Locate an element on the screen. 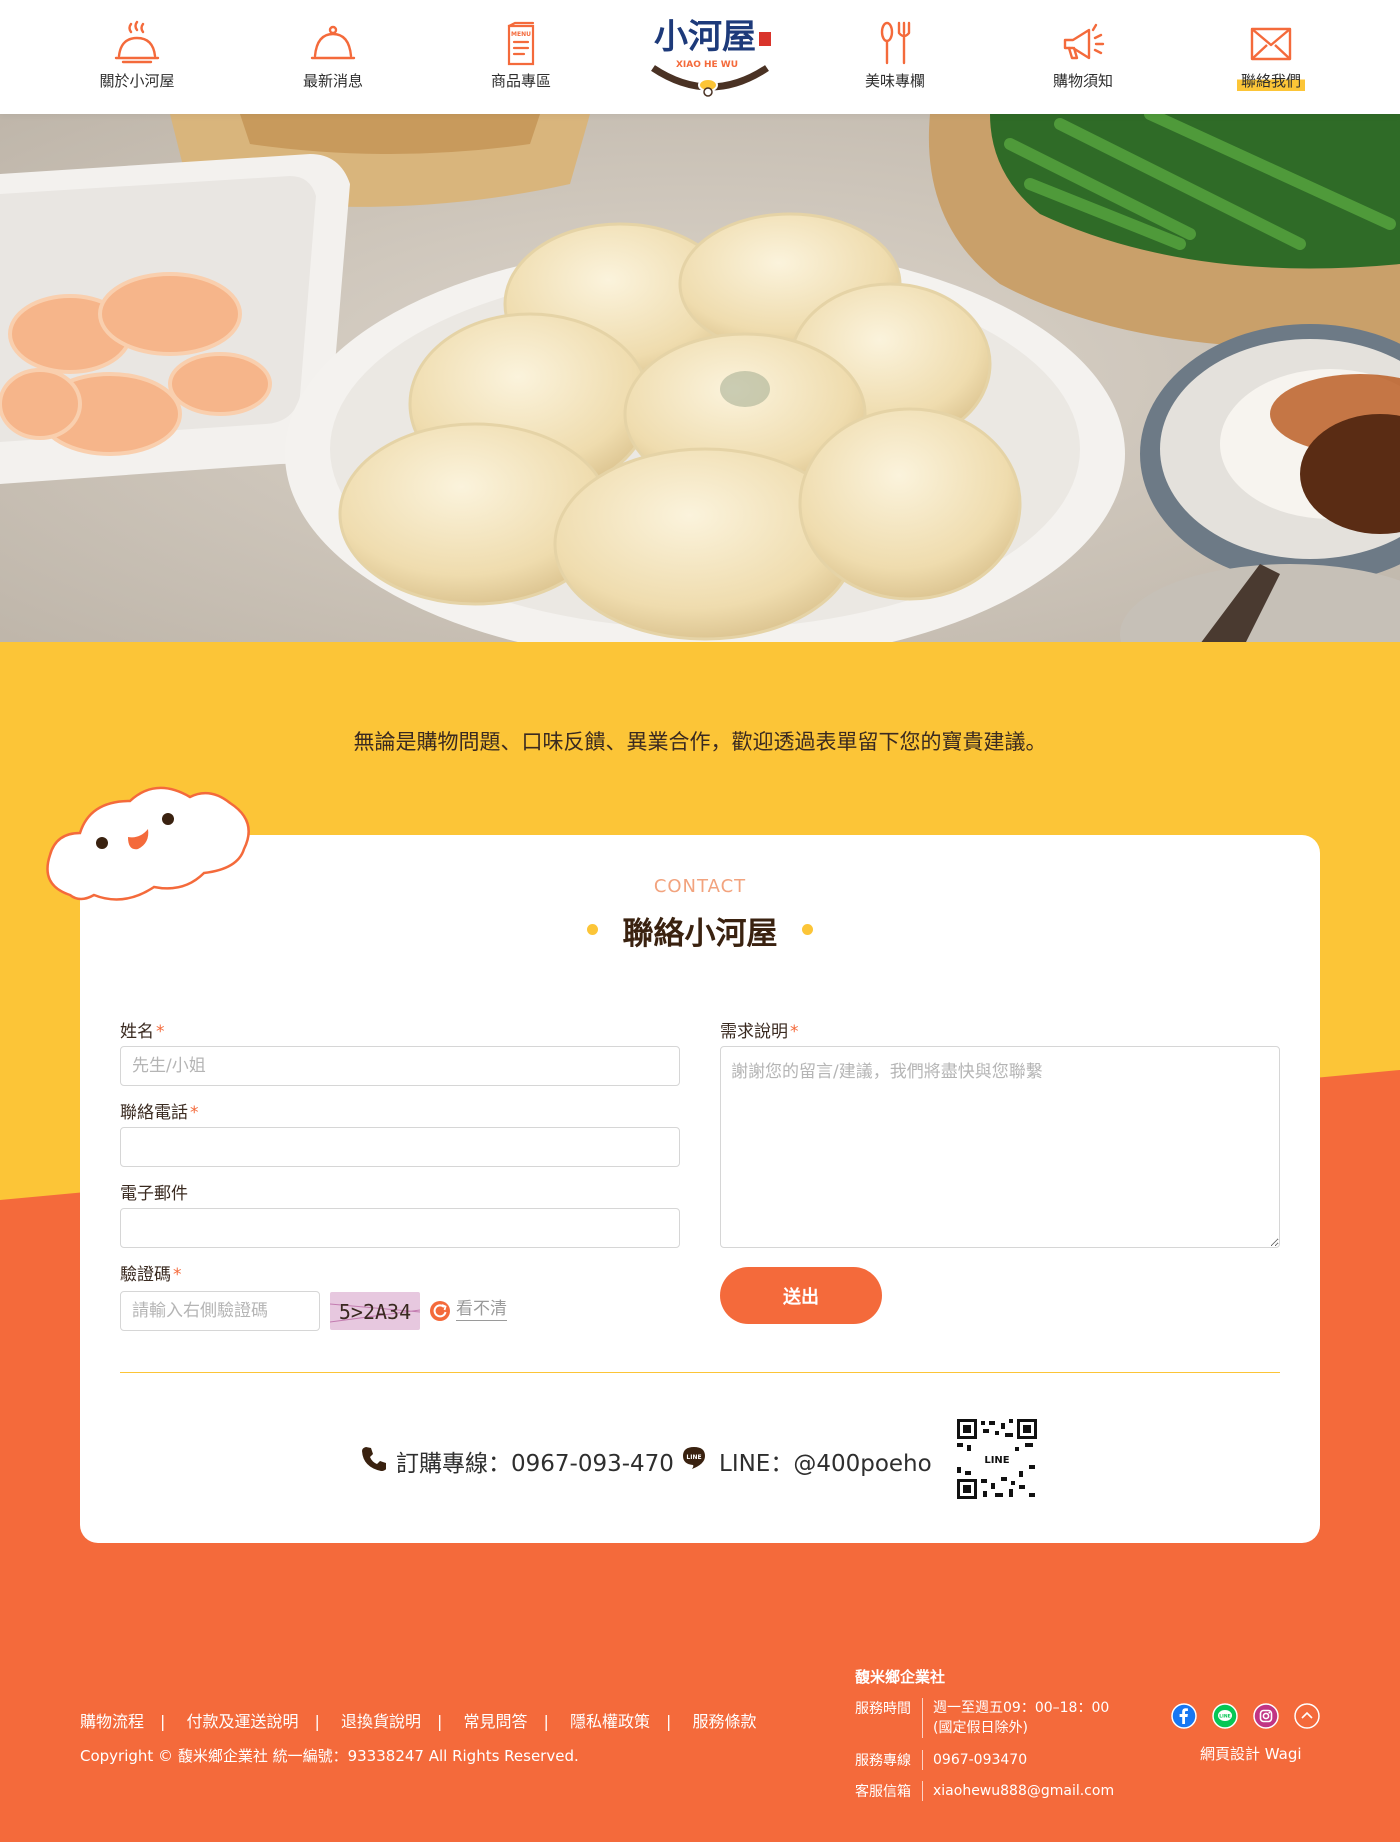  footer-link-terms: 服務條款 is located at coordinates (725, 1721).